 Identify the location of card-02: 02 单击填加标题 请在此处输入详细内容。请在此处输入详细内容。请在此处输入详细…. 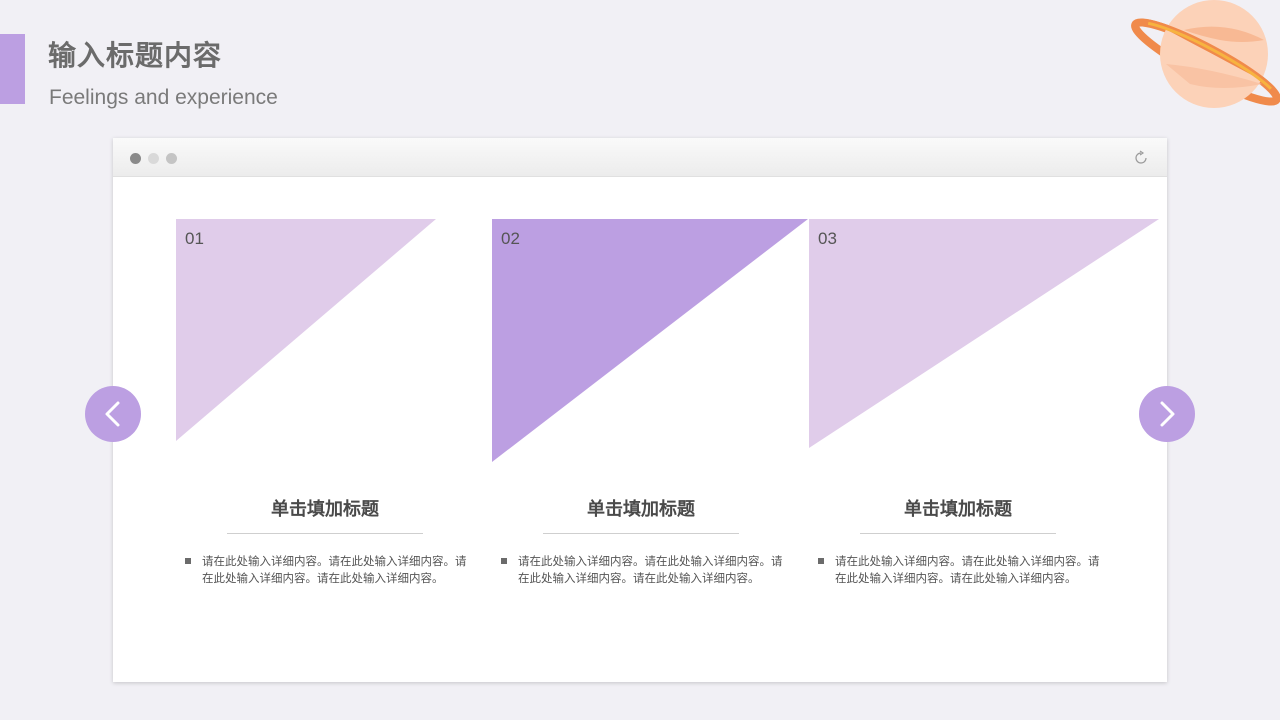
(650, 419).